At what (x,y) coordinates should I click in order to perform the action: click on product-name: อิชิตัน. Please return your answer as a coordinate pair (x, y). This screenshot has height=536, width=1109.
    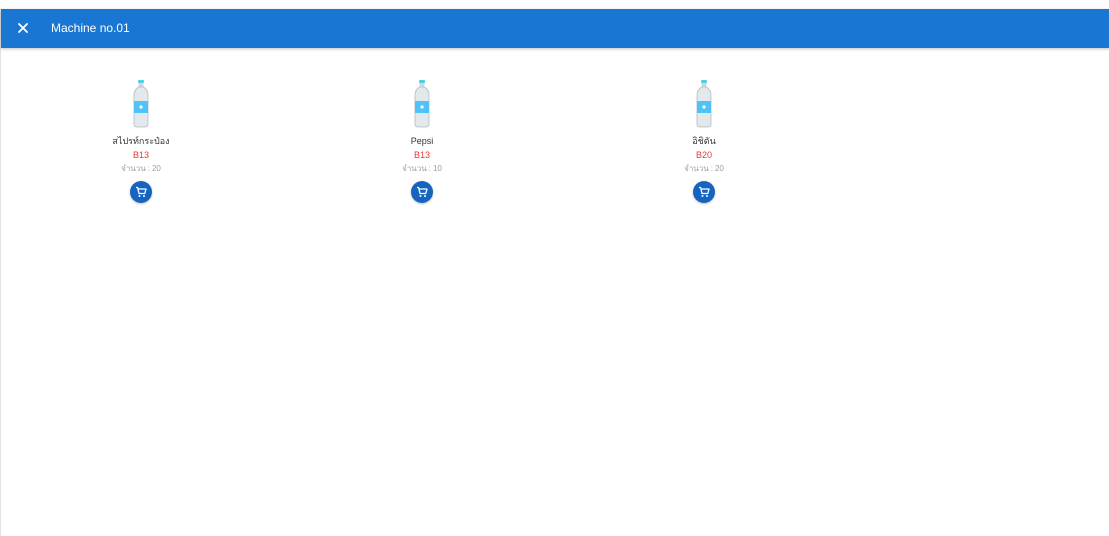
    Looking at the image, I should click on (704, 141).